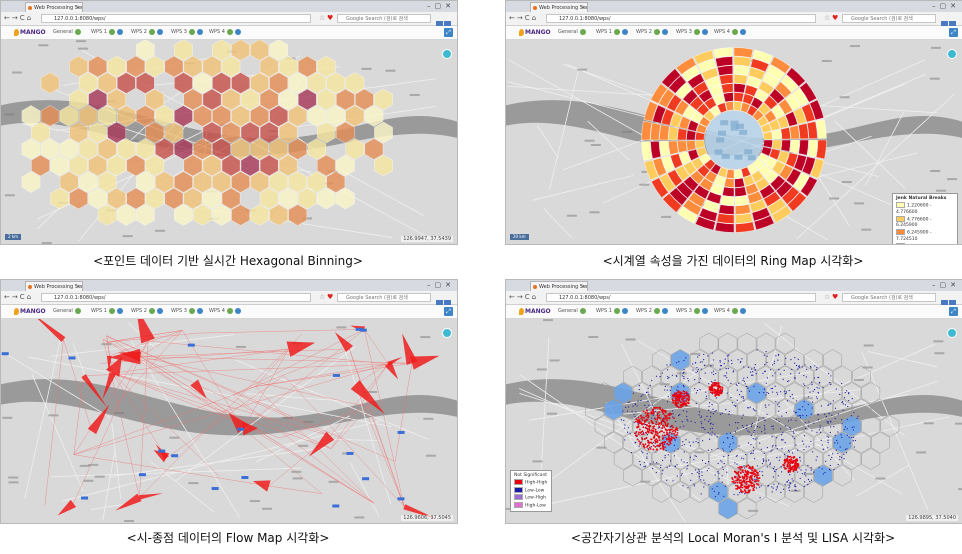 Image resolution: width=962 pixels, height=554 pixels. Describe the element at coordinates (414, 94) in the screenshot. I see `place-label-mark` at that location.